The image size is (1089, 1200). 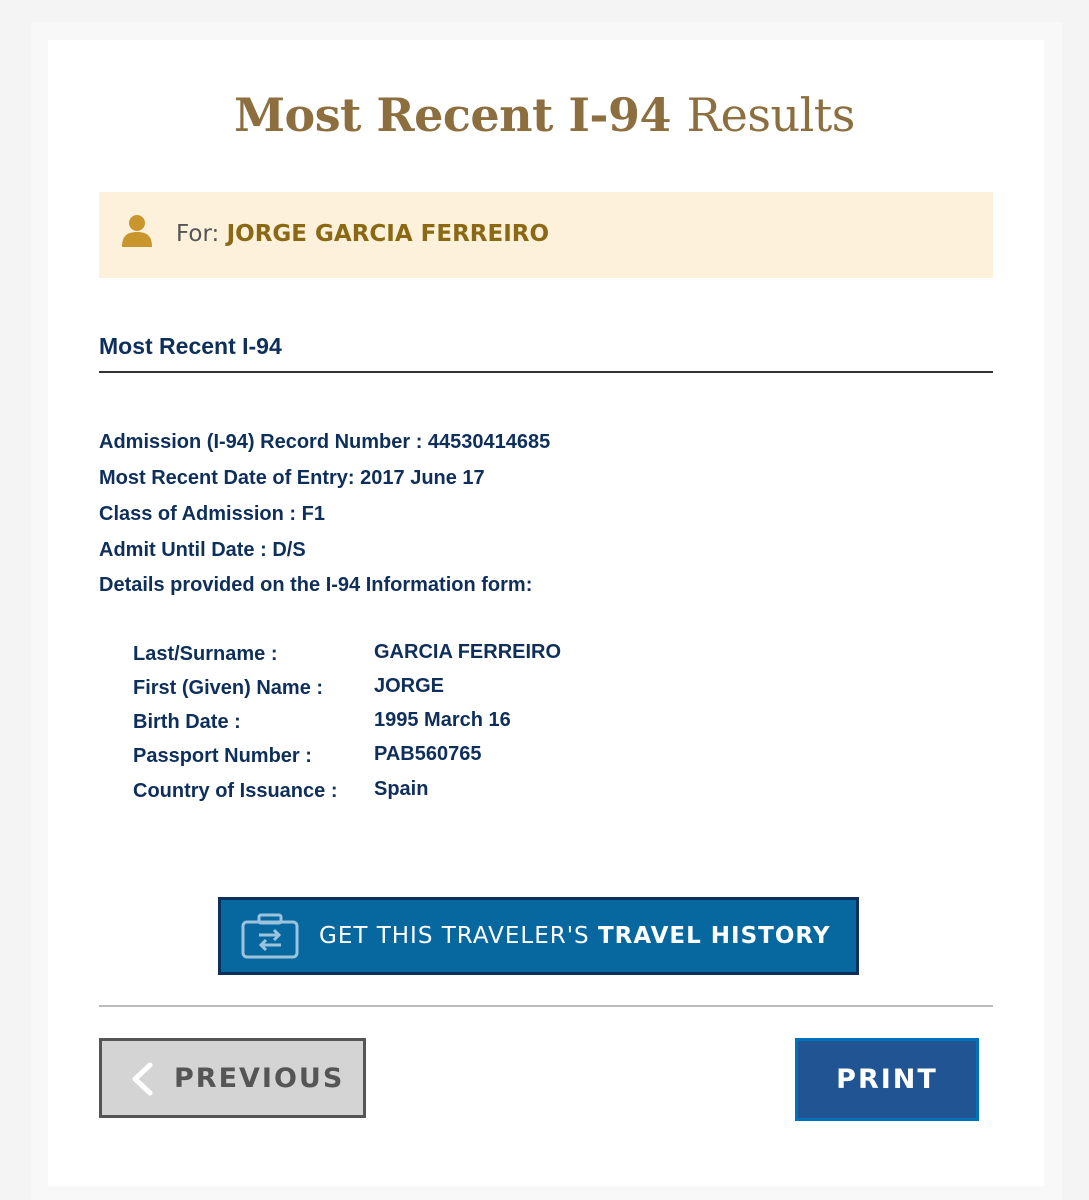 What do you see at coordinates (428, 754) in the screenshot?
I see `detail-value-passport: PAB560765` at bounding box center [428, 754].